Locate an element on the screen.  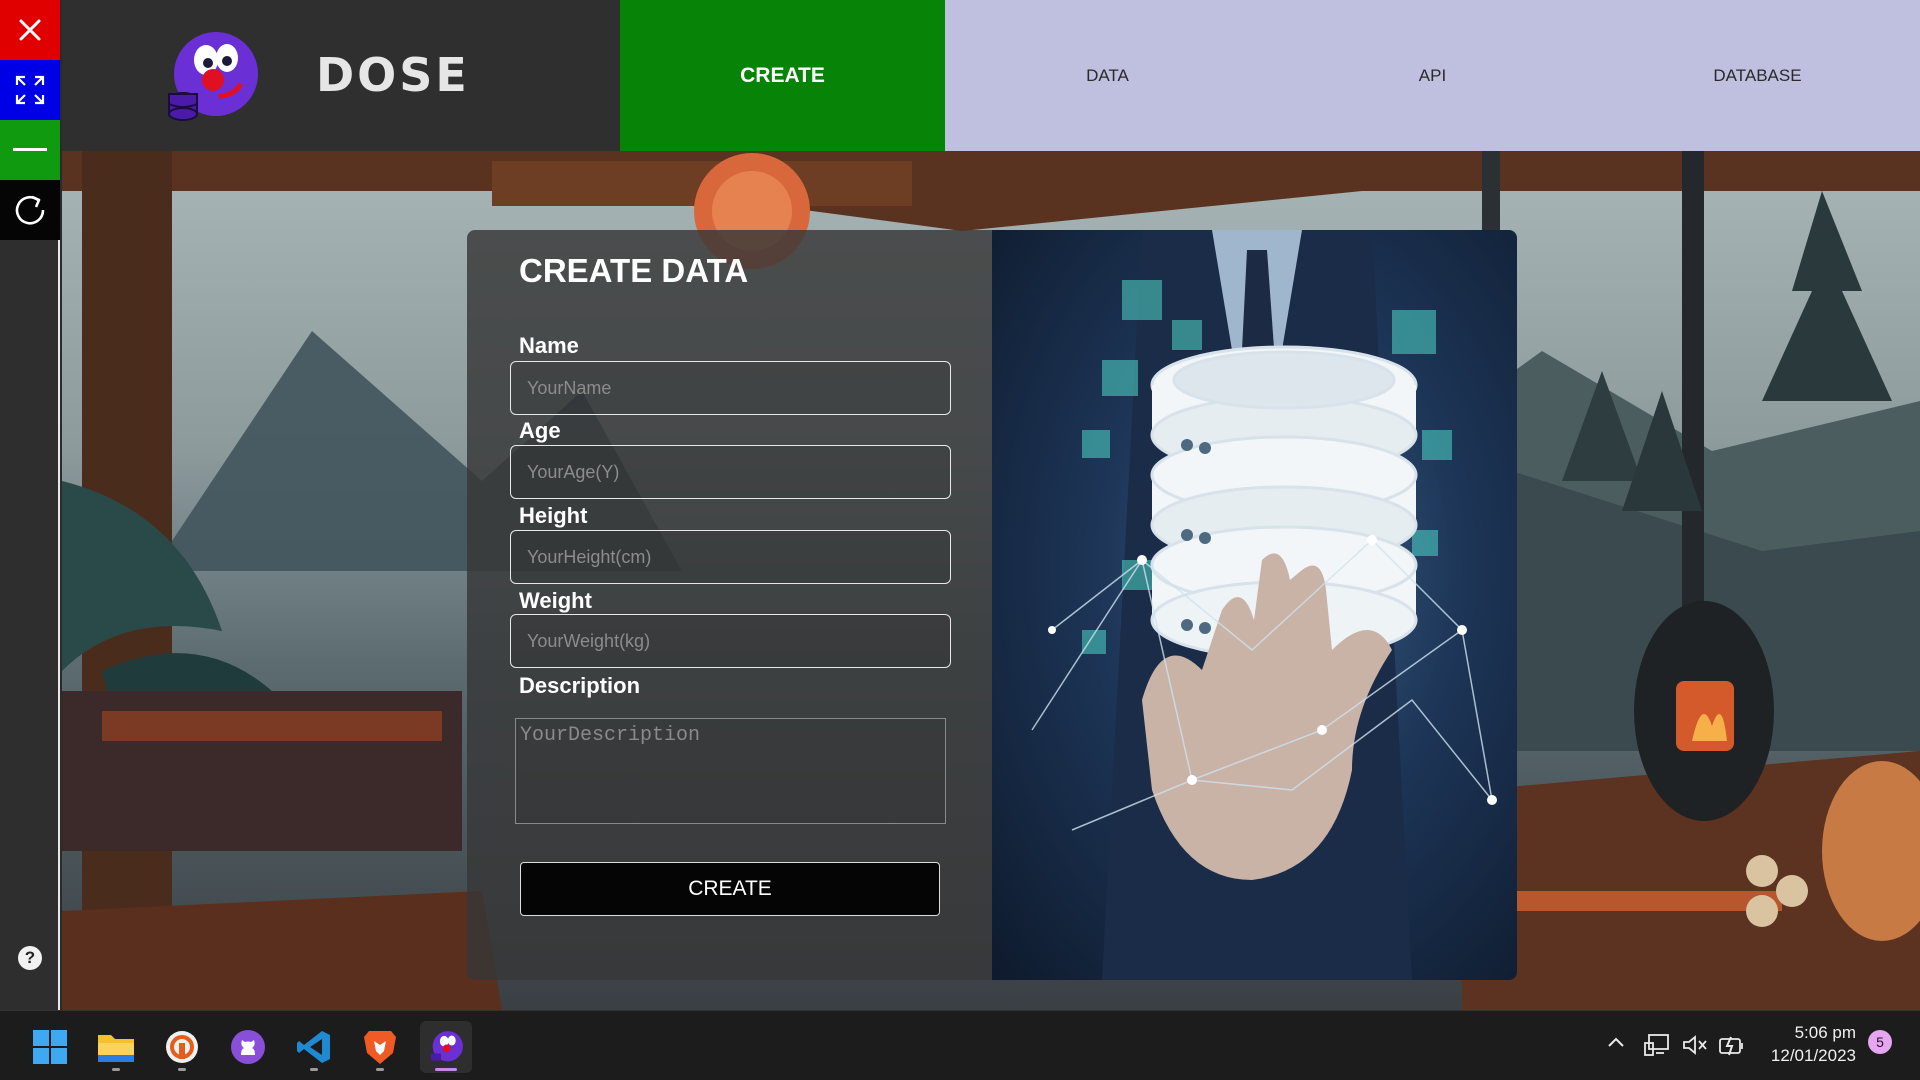
github-icon is located at coordinates (248, 1047).